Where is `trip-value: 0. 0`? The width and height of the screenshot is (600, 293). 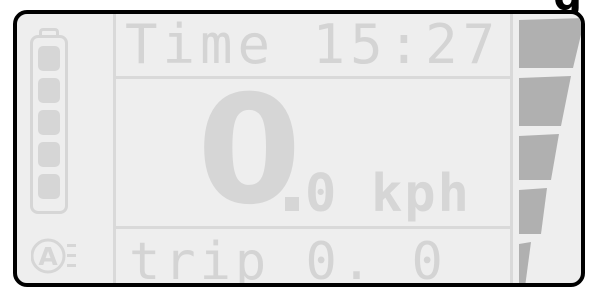
trip-value: 0. 0 is located at coordinates (376, 259).